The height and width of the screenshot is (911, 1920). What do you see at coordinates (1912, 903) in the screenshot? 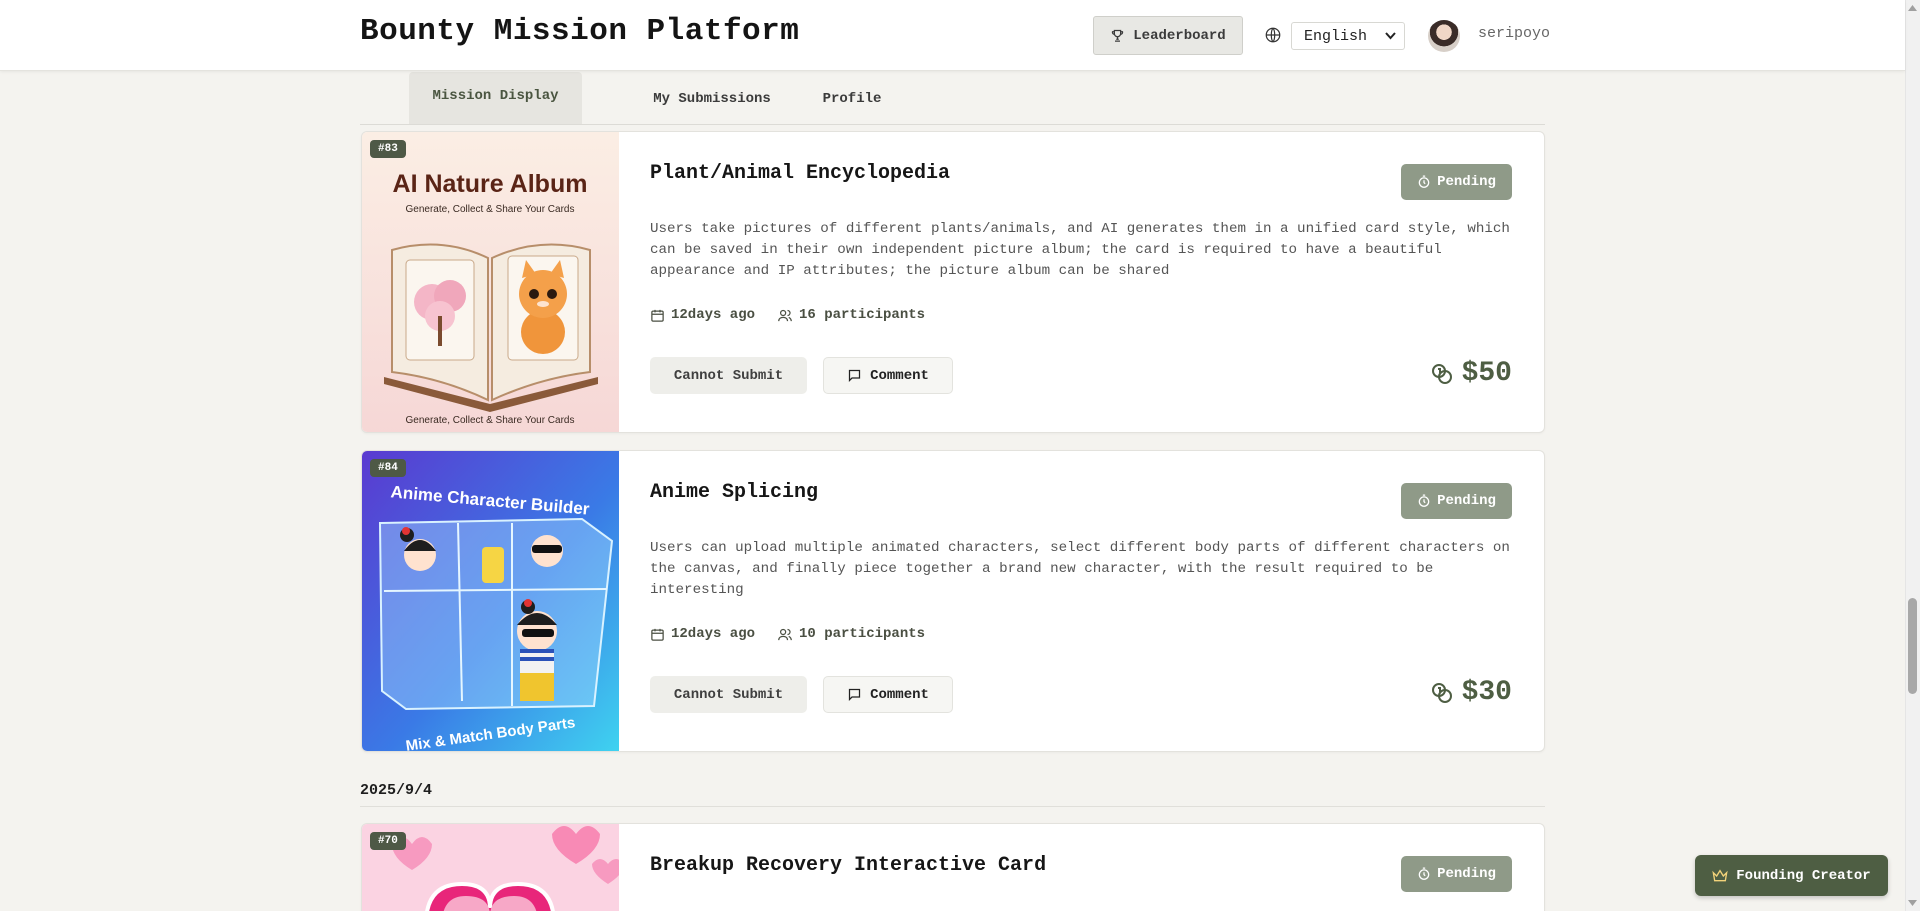
I see `scroll-down-icon` at bounding box center [1912, 903].